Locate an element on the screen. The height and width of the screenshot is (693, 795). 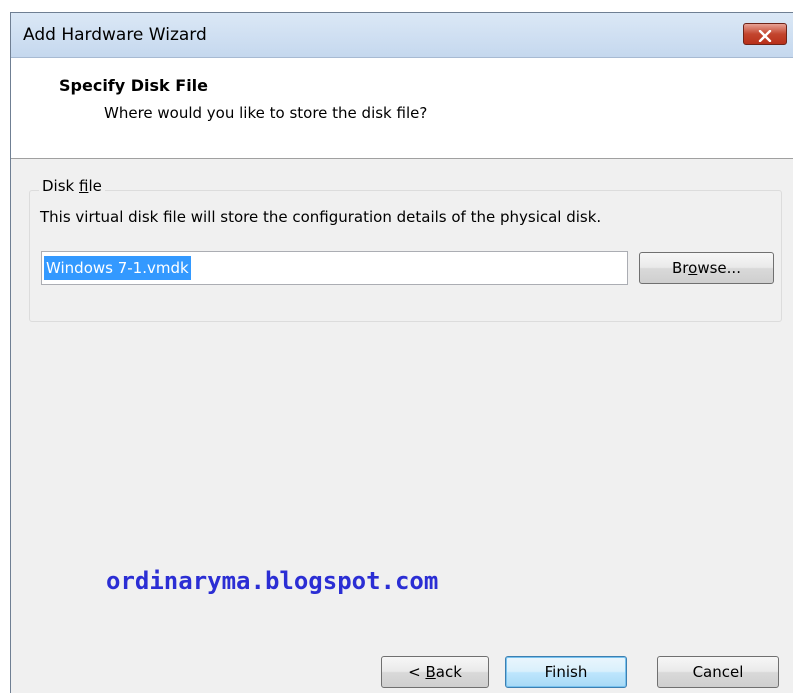
cancel-button: Cancel is located at coordinates (718, 672).